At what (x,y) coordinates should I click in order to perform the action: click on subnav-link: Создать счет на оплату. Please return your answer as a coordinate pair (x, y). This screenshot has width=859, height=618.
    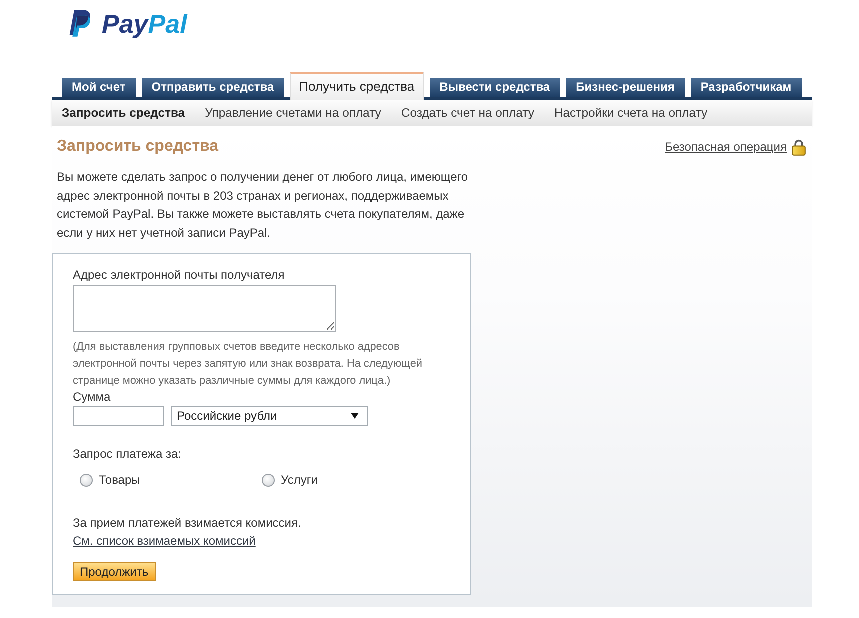
    Looking at the image, I should click on (467, 113).